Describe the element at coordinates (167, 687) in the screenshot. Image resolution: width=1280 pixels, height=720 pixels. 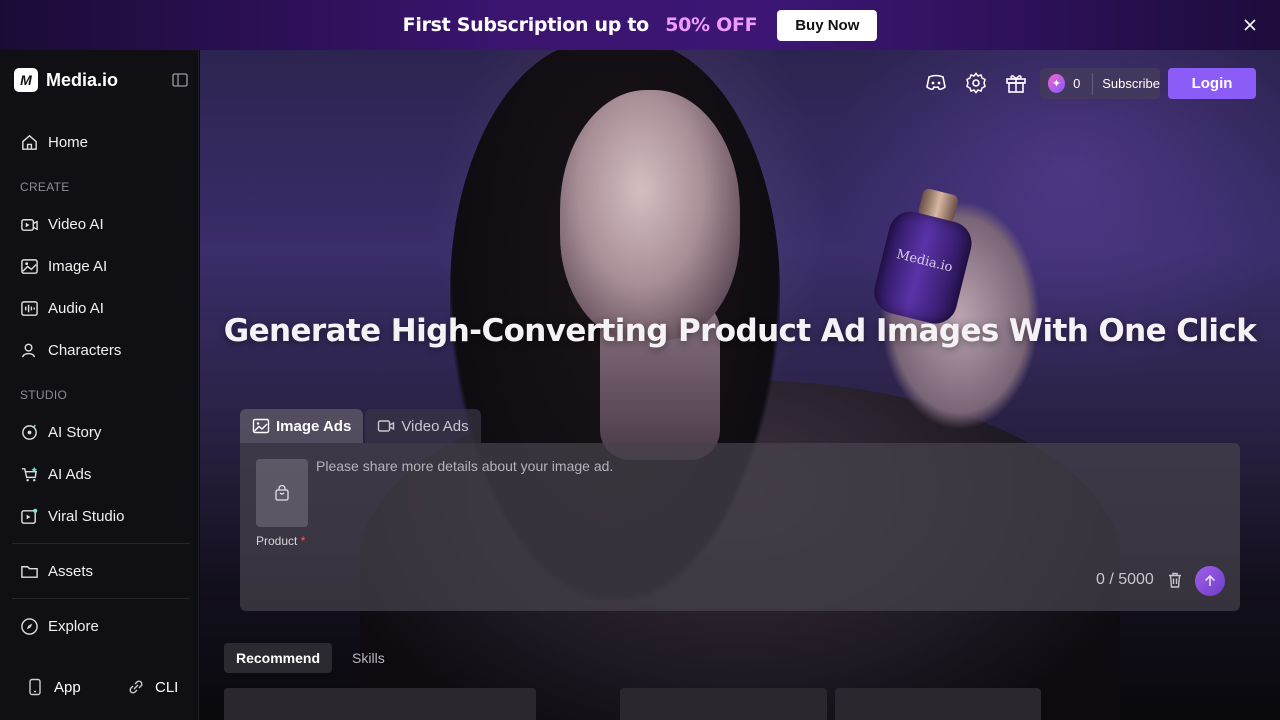
I see `cli-label: CLI` at that location.